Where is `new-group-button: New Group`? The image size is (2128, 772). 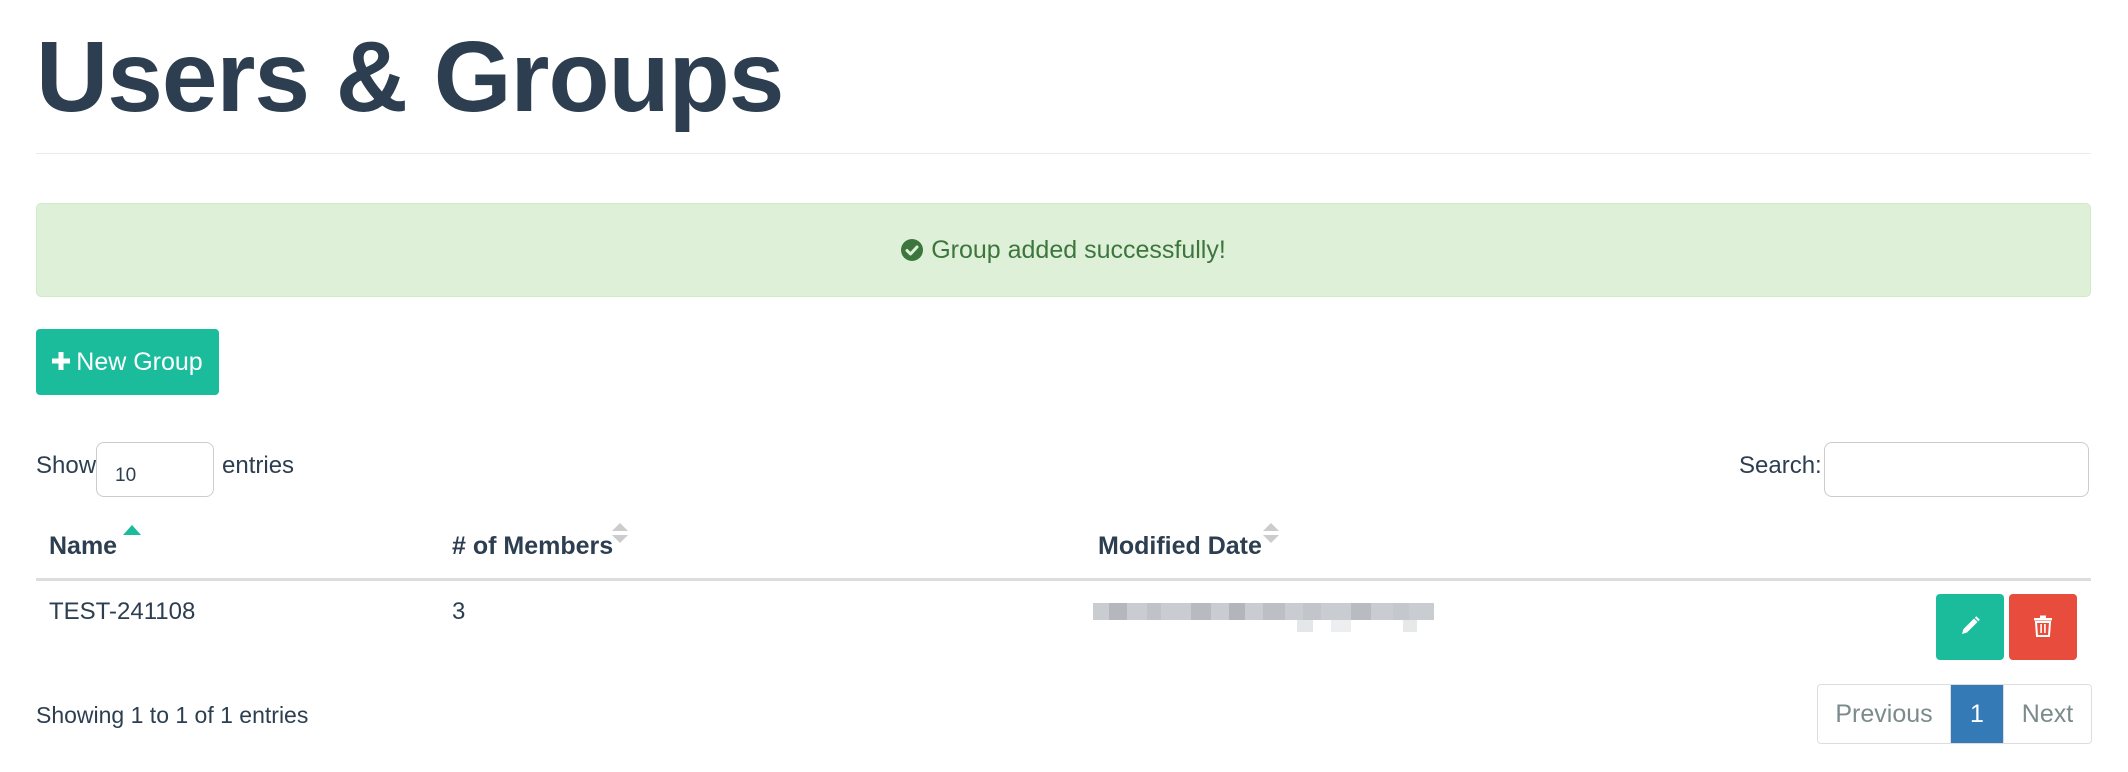
new-group-button: New Group is located at coordinates (127, 362).